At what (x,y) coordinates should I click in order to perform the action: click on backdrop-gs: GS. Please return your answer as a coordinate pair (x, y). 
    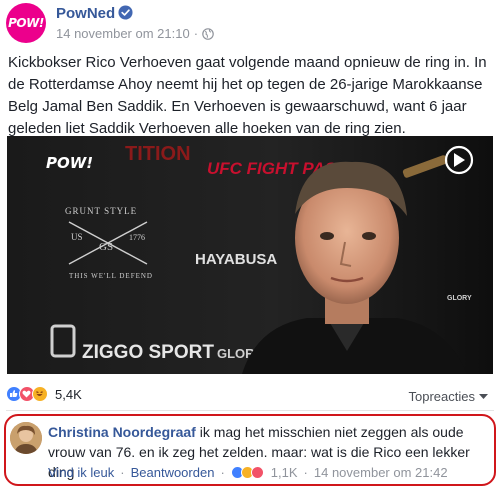
    Looking at the image, I should click on (106, 247).